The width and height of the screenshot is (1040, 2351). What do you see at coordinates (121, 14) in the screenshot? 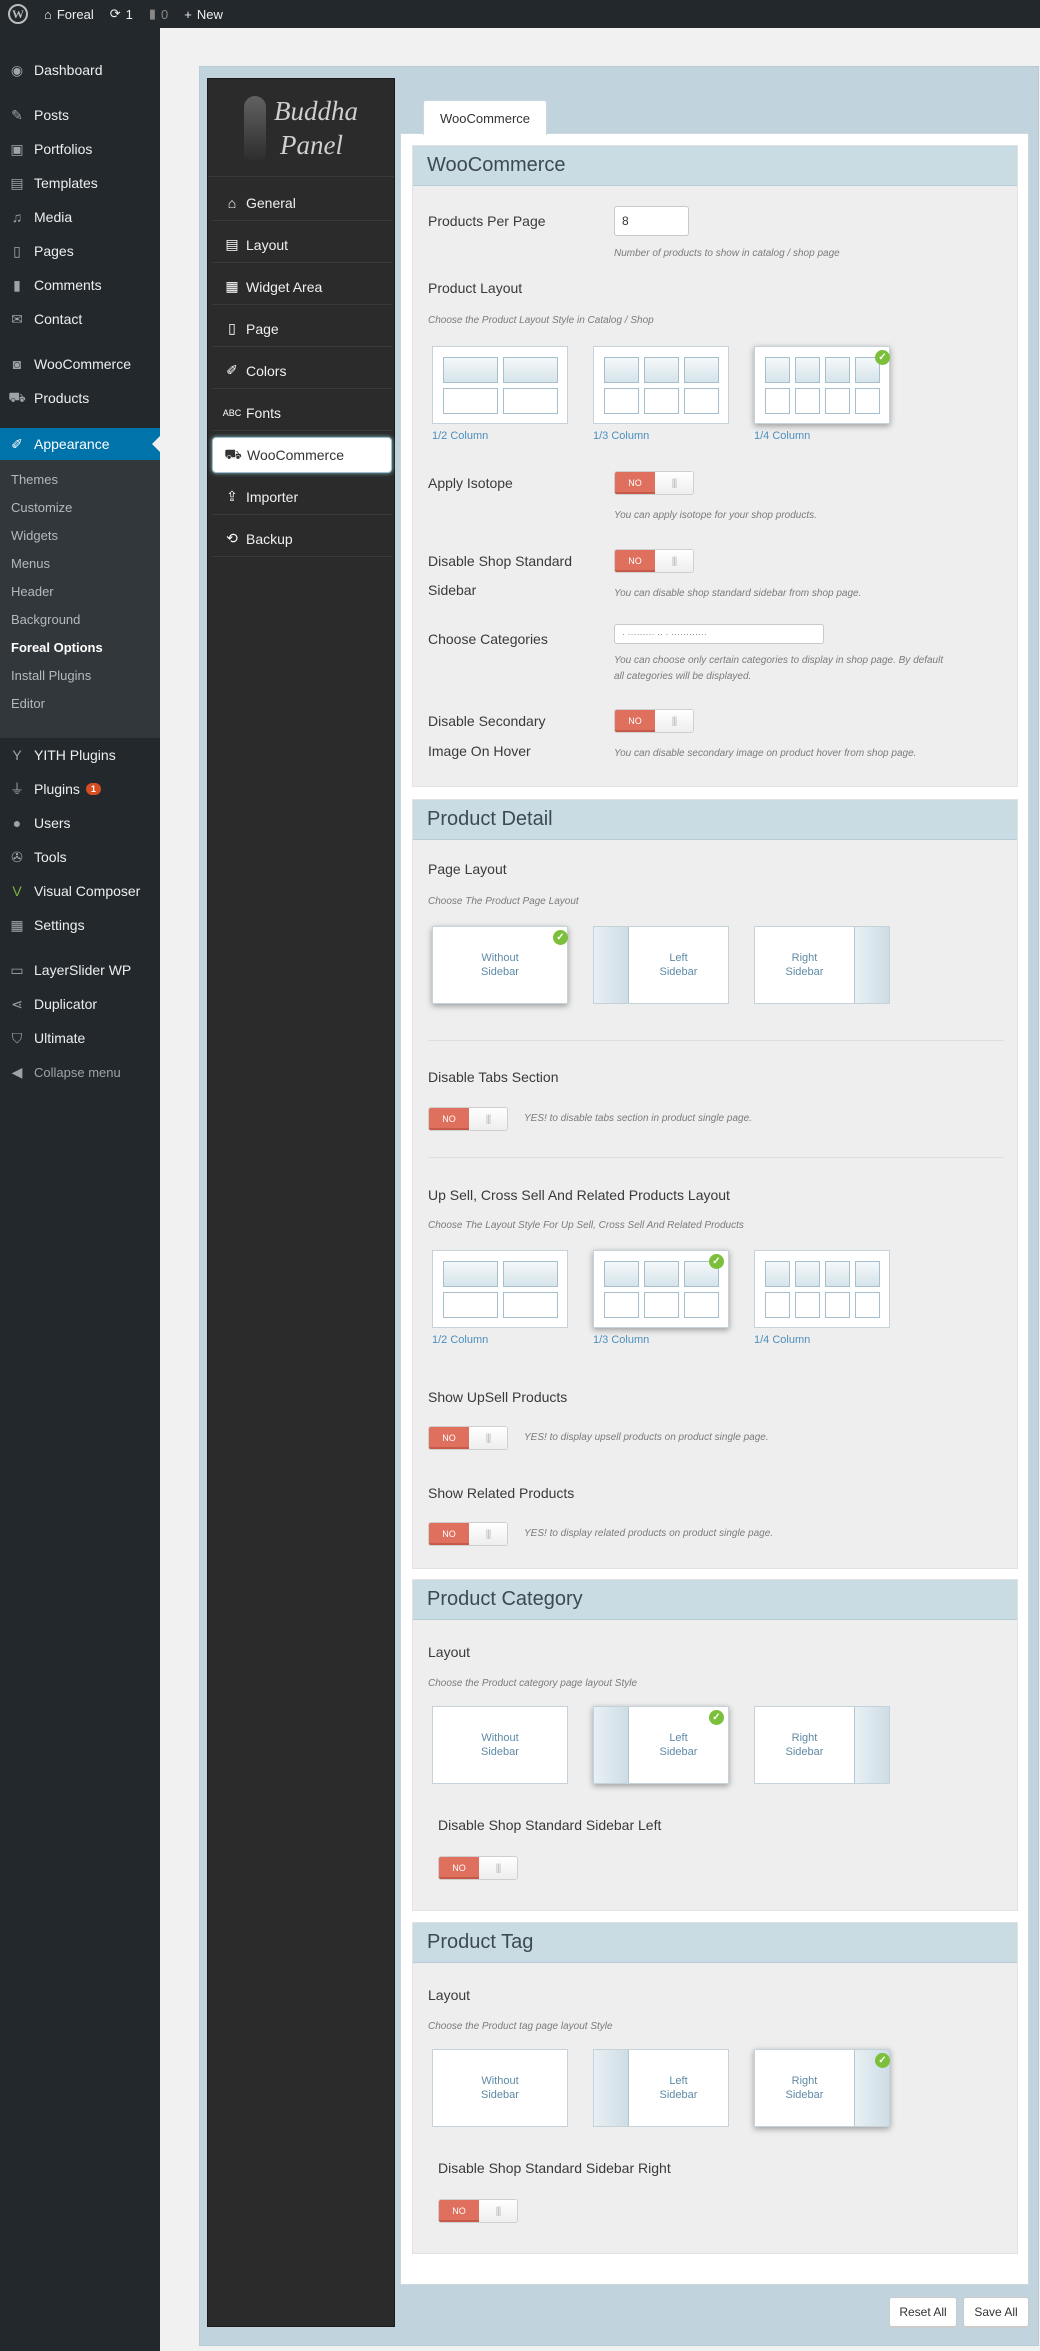
I see `updates-link: ⟳ 1` at bounding box center [121, 14].